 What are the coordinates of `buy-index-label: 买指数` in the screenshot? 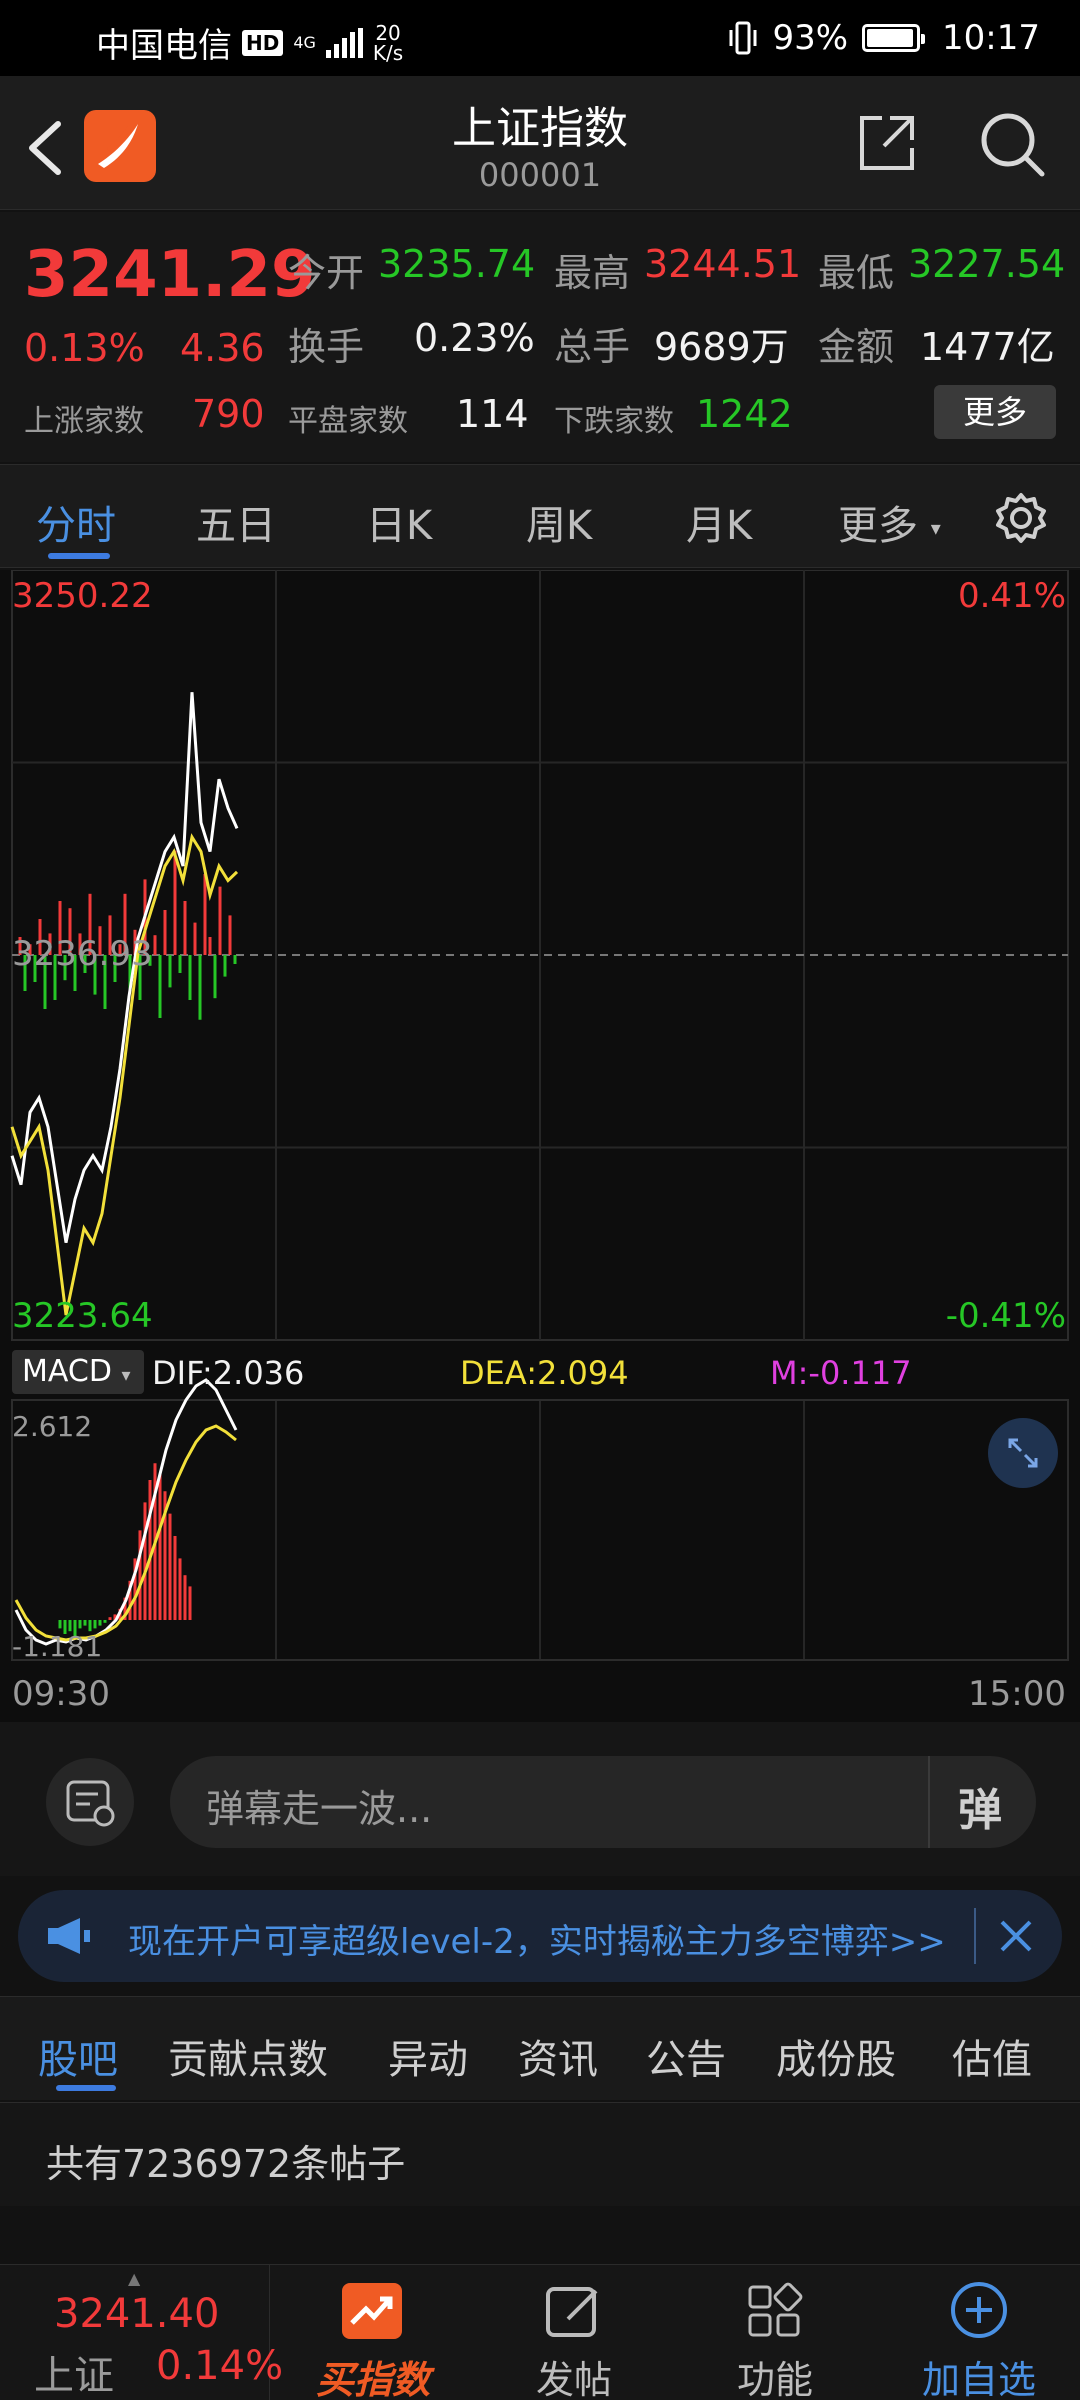 It's located at (372, 2379).